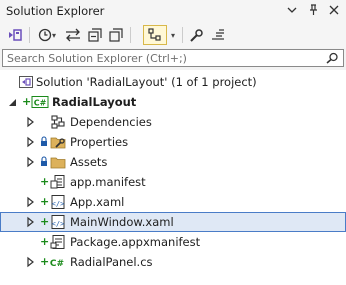  Describe the element at coordinates (173, 122) in the screenshot. I see `tree-item-dependencies: Dependencies` at that location.